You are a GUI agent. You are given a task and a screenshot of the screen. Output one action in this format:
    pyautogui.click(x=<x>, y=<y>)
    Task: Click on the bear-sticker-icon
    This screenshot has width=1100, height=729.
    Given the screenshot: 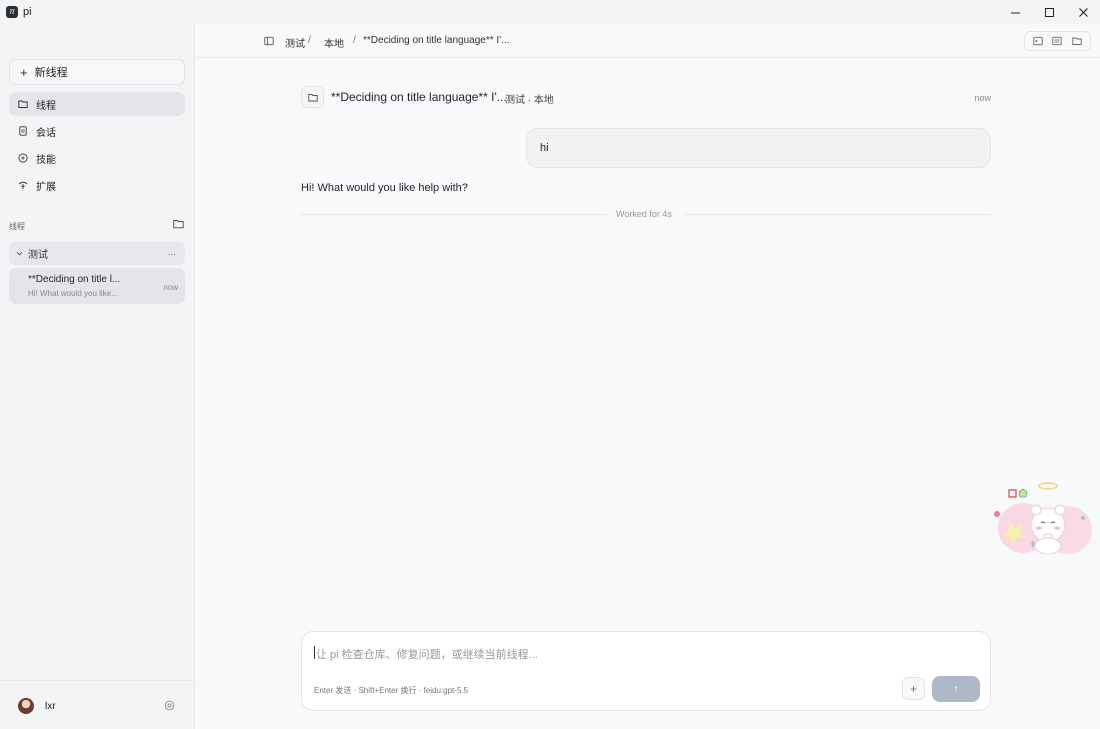 What is the action you would take?
    pyautogui.click(x=1043, y=518)
    